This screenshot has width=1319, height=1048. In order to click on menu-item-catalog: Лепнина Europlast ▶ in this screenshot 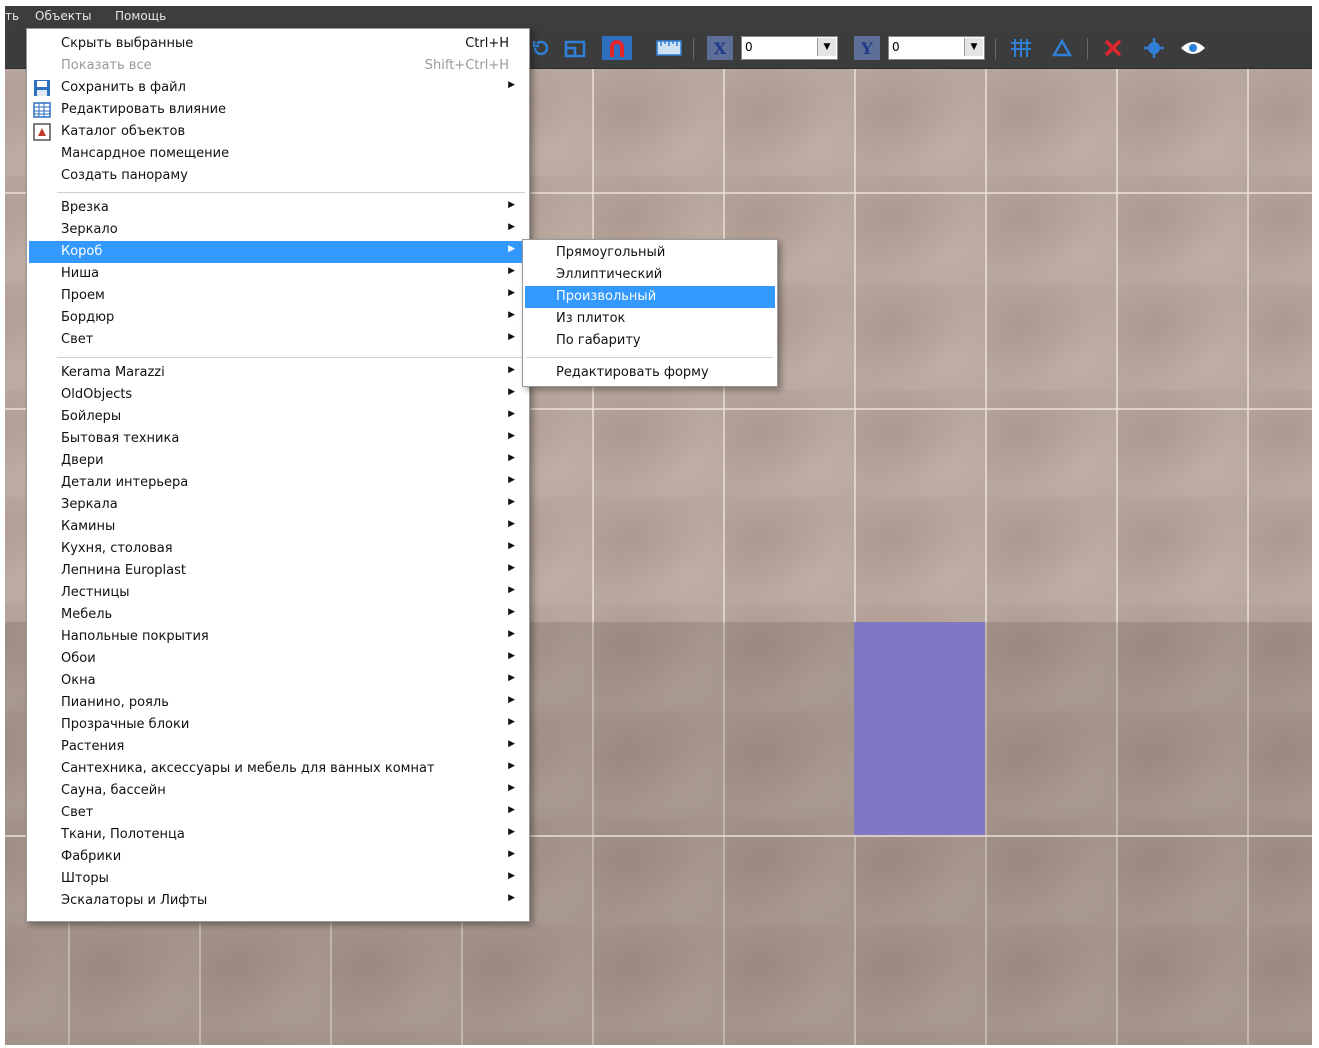, I will do `click(278, 571)`.